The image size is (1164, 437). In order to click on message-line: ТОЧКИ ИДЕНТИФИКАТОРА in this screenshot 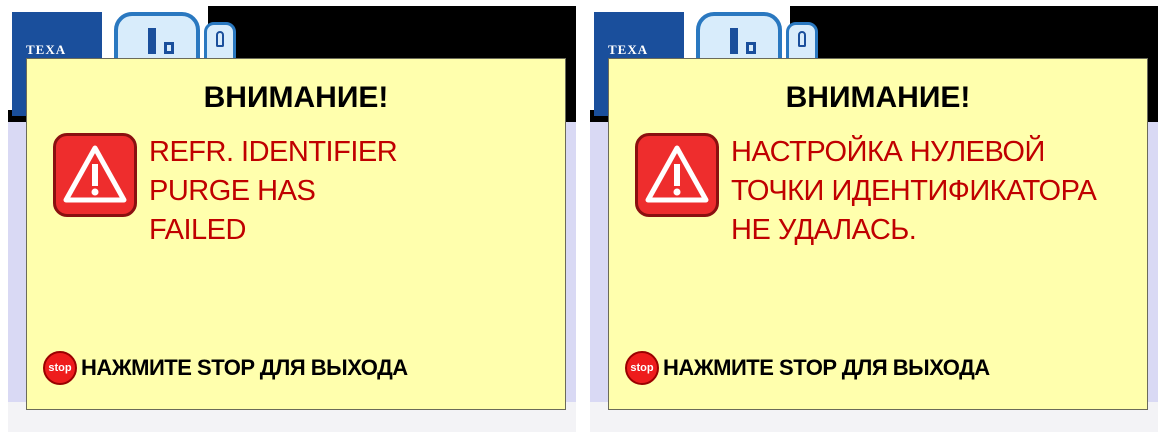, I will do `click(914, 191)`.